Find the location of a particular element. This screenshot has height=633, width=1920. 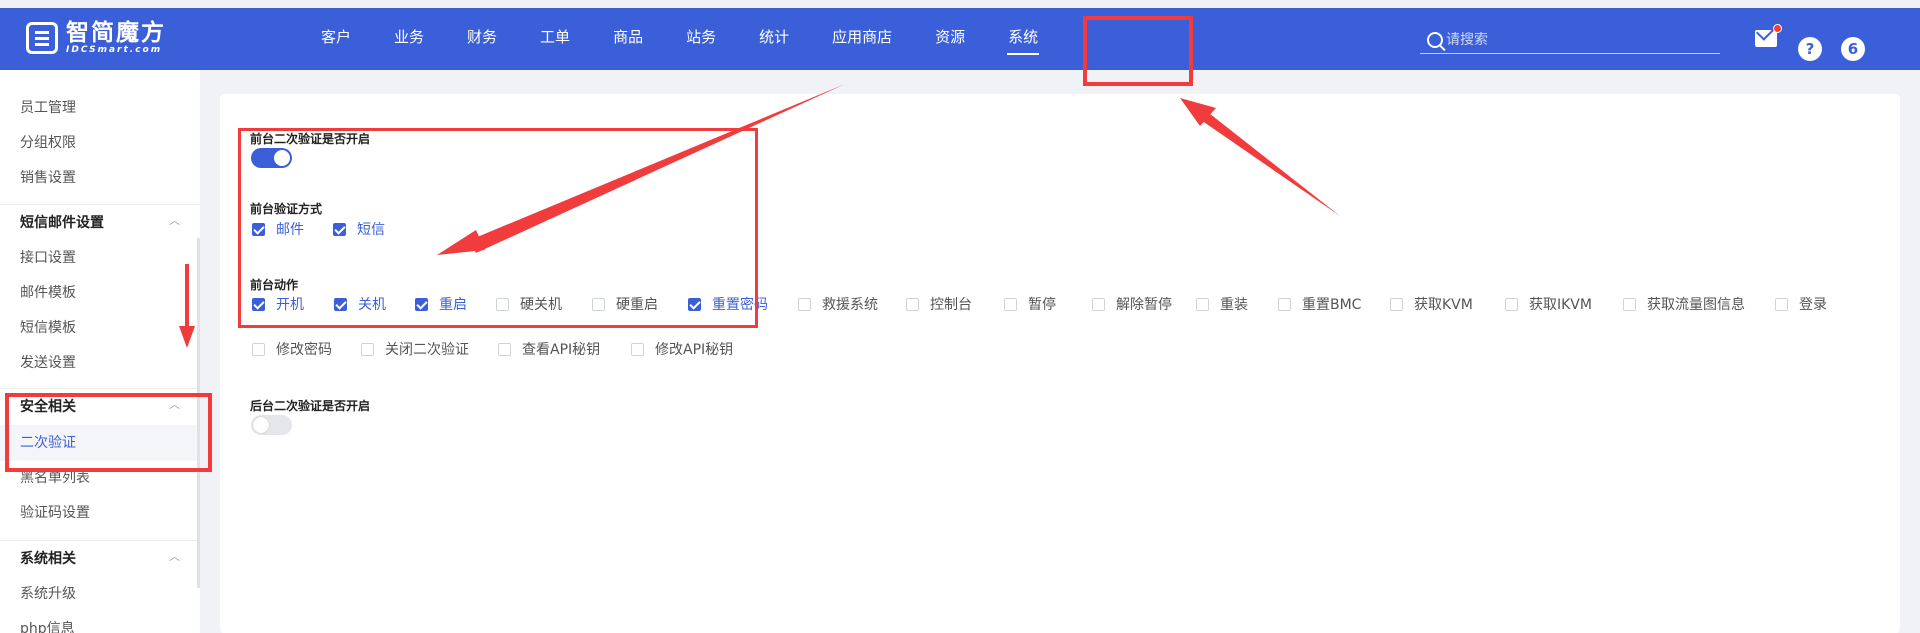

toggle-knob is located at coordinates (261, 425).